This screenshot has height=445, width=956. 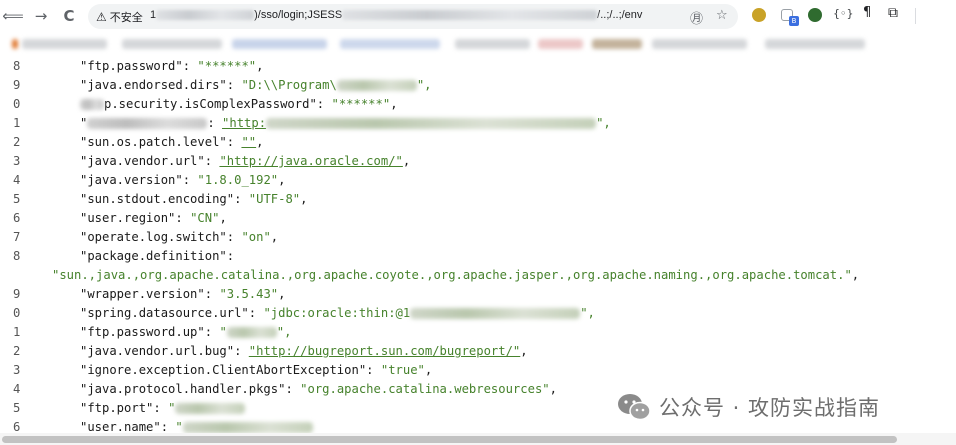 I want to click on line-number: 3, so click(x=17, y=370).